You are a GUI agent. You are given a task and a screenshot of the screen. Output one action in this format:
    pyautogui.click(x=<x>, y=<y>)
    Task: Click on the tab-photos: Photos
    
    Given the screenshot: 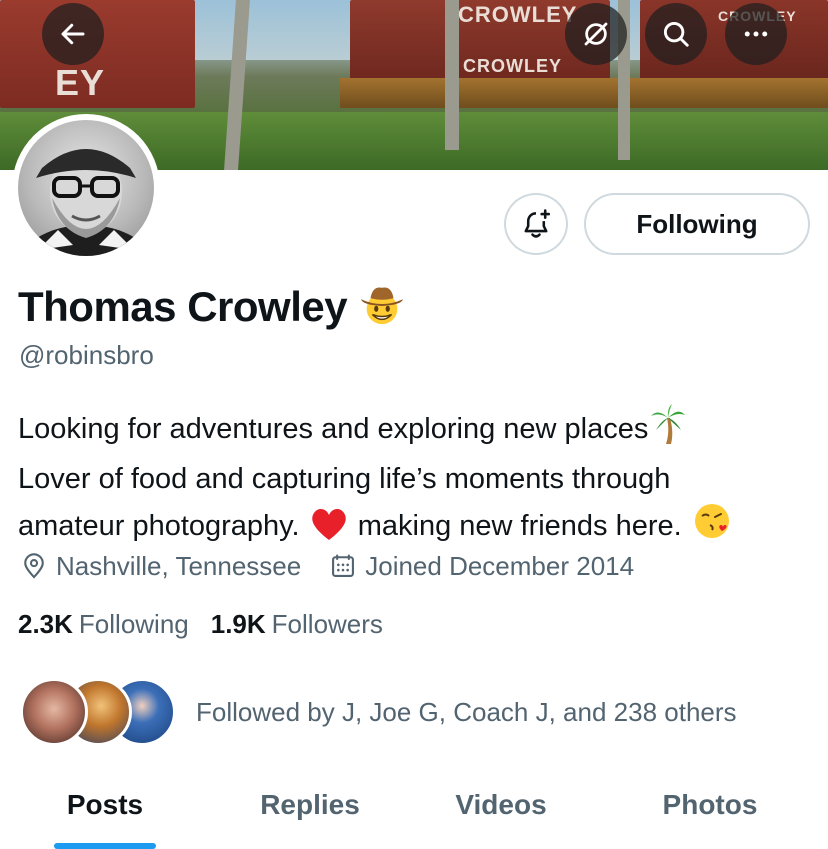 What is the action you would take?
    pyautogui.click(x=710, y=804)
    